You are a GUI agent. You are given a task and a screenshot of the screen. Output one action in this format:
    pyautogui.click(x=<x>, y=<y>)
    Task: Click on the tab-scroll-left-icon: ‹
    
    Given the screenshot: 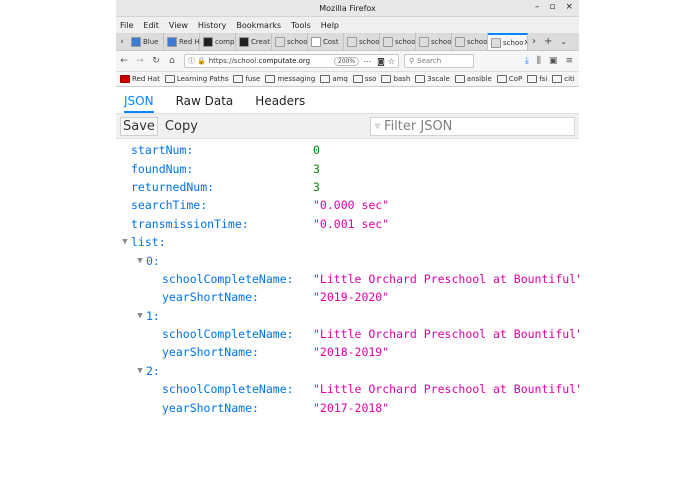 What is the action you would take?
    pyautogui.click(x=122, y=41)
    